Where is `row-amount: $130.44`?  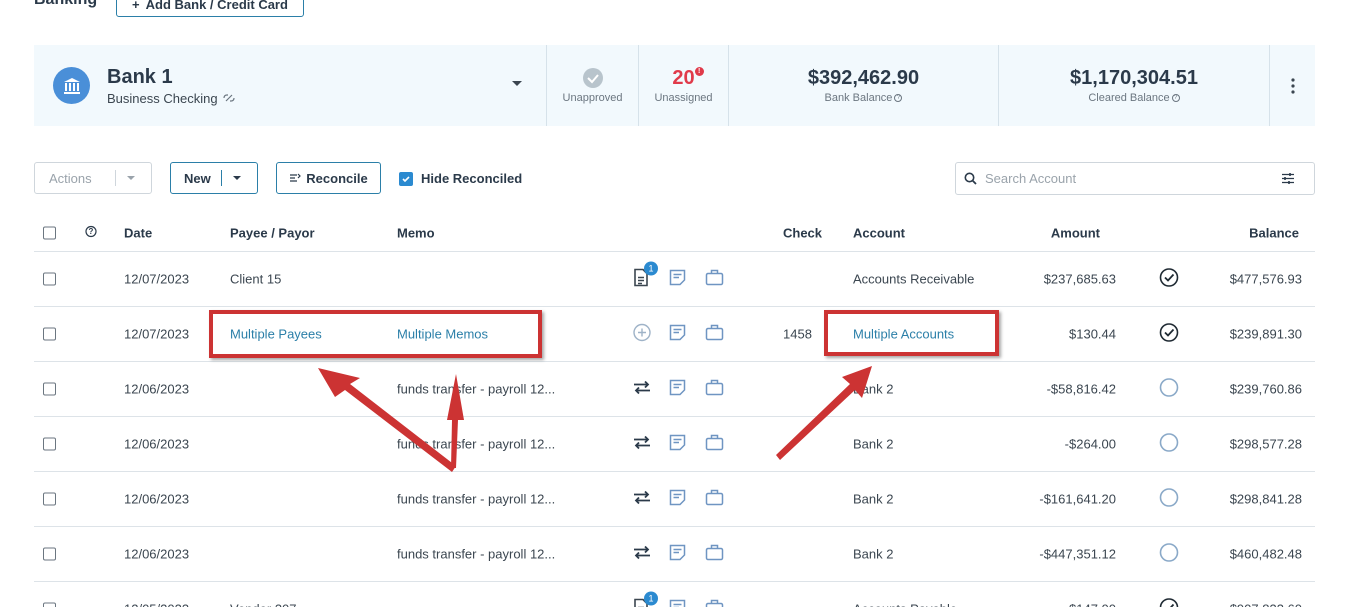
row-amount: $130.44 is located at coordinates (1092, 334).